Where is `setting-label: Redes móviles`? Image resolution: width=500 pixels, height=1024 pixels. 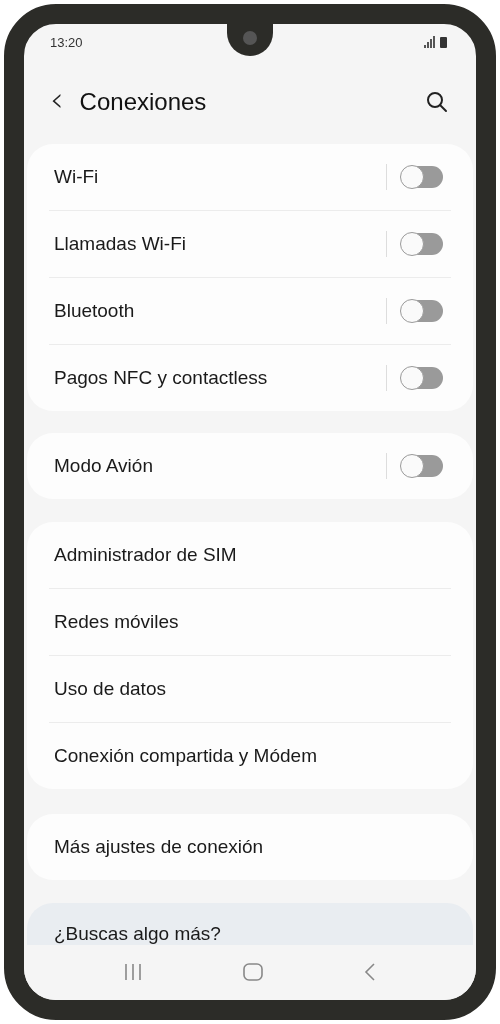
setting-label: Redes móviles is located at coordinates (252, 621).